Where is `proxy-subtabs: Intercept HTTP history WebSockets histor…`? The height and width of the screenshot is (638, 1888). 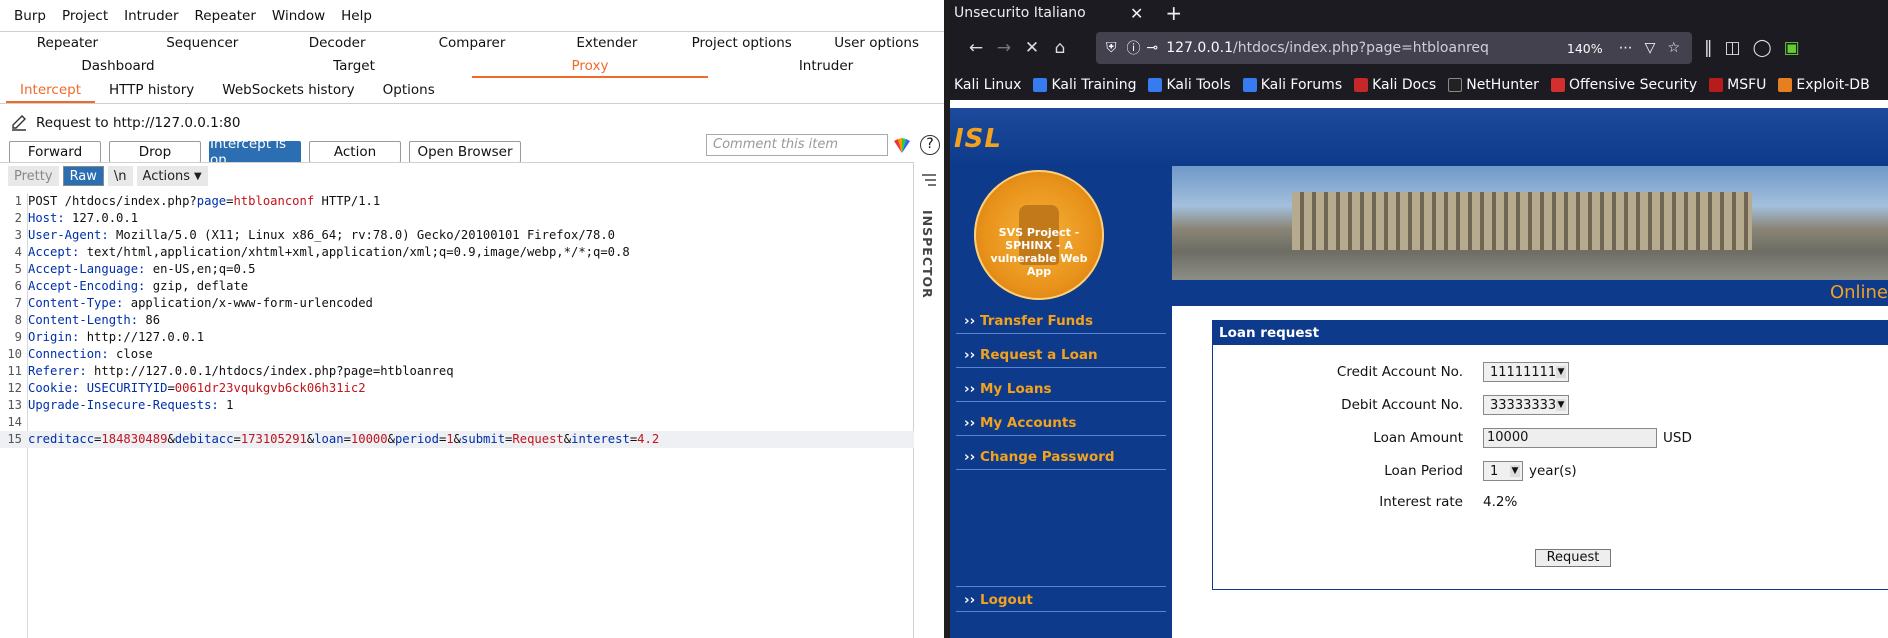
proxy-subtabs: Intercept HTTP history WebSockets histor… is located at coordinates (472, 91).